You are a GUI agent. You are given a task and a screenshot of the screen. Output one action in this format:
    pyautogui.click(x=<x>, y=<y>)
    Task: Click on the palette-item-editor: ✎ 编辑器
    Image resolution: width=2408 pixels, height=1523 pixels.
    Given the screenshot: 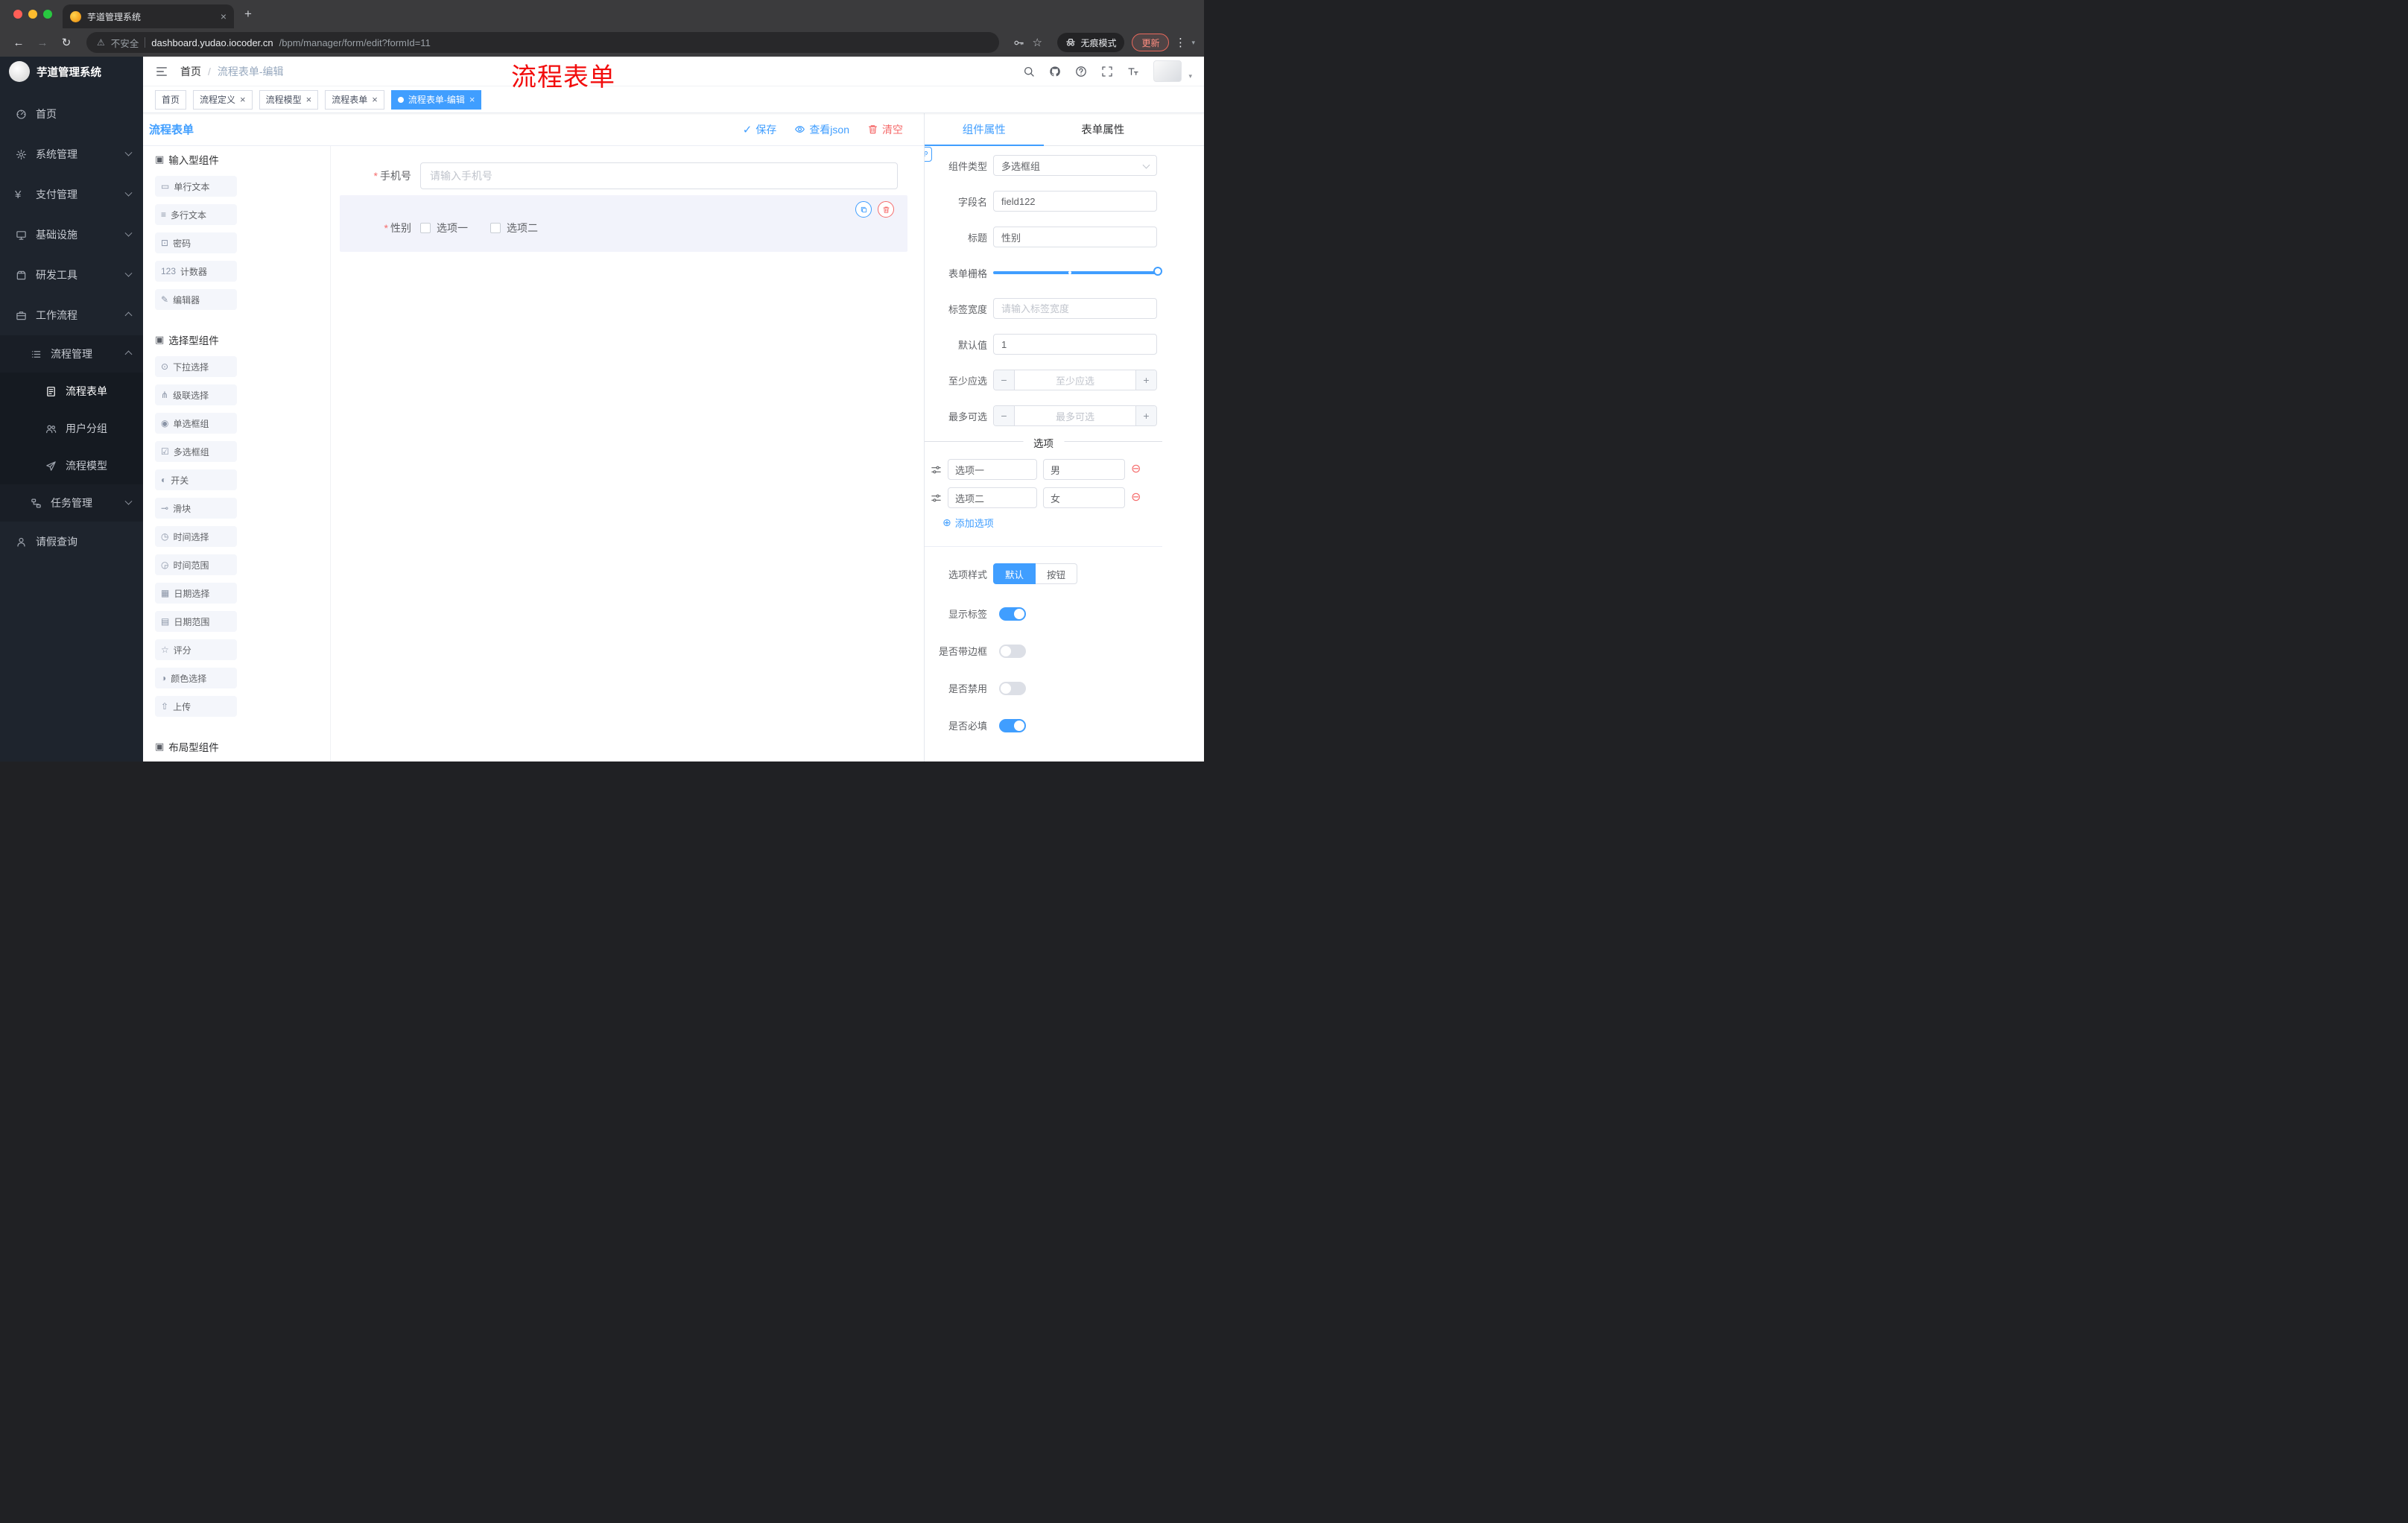 What is the action you would take?
    pyautogui.click(x=196, y=300)
    